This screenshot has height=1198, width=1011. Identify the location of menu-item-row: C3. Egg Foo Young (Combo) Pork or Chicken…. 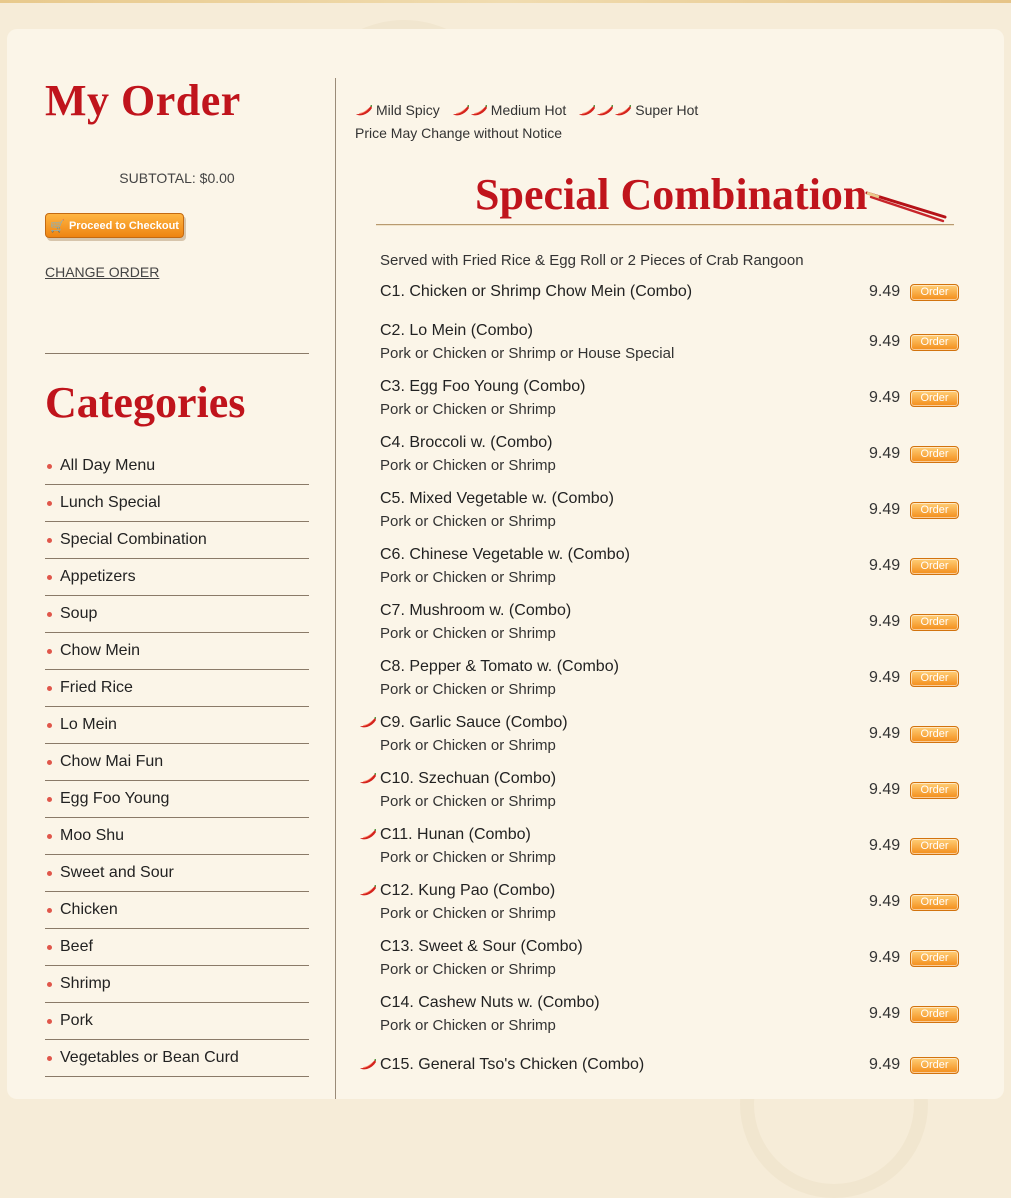
(662, 406).